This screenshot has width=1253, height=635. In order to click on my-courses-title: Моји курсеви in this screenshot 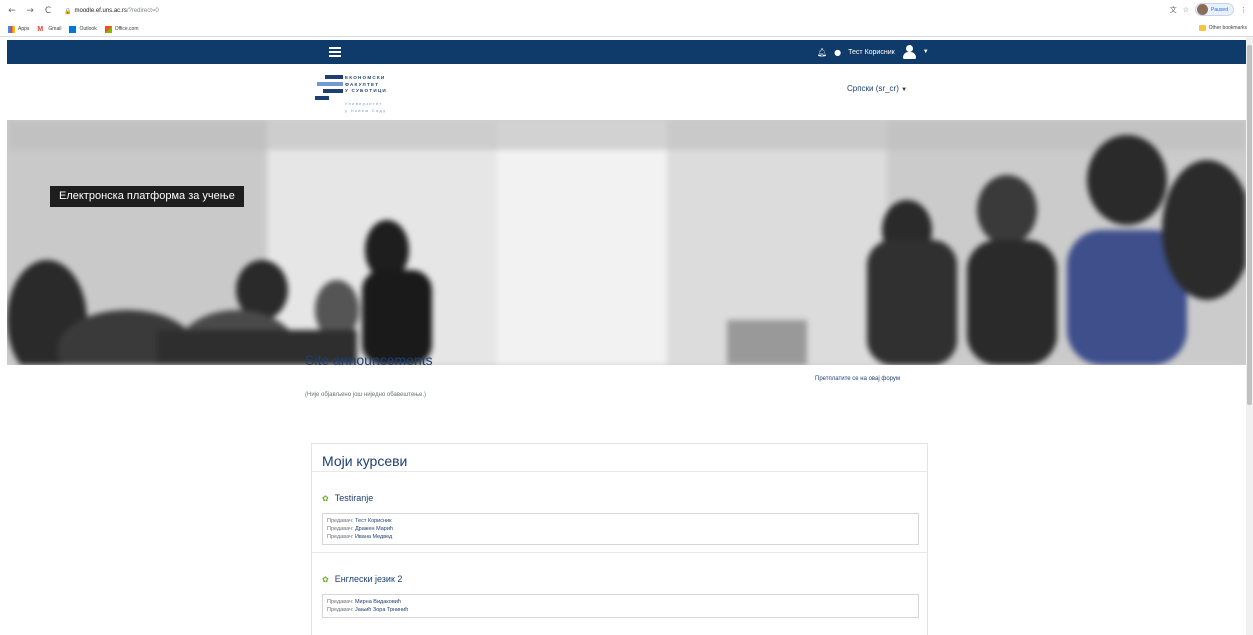, I will do `click(619, 458)`.